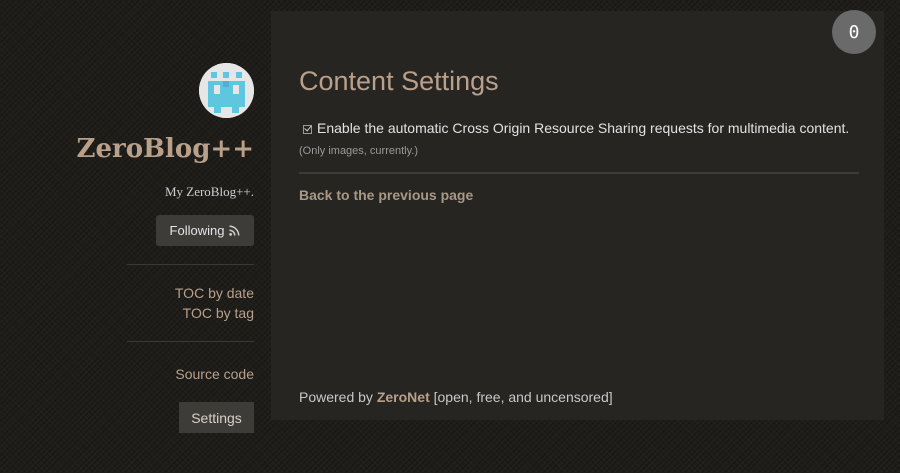 This screenshot has height=473, width=900. What do you see at coordinates (854, 32) in the screenshot?
I see `notification-counter: 0` at bounding box center [854, 32].